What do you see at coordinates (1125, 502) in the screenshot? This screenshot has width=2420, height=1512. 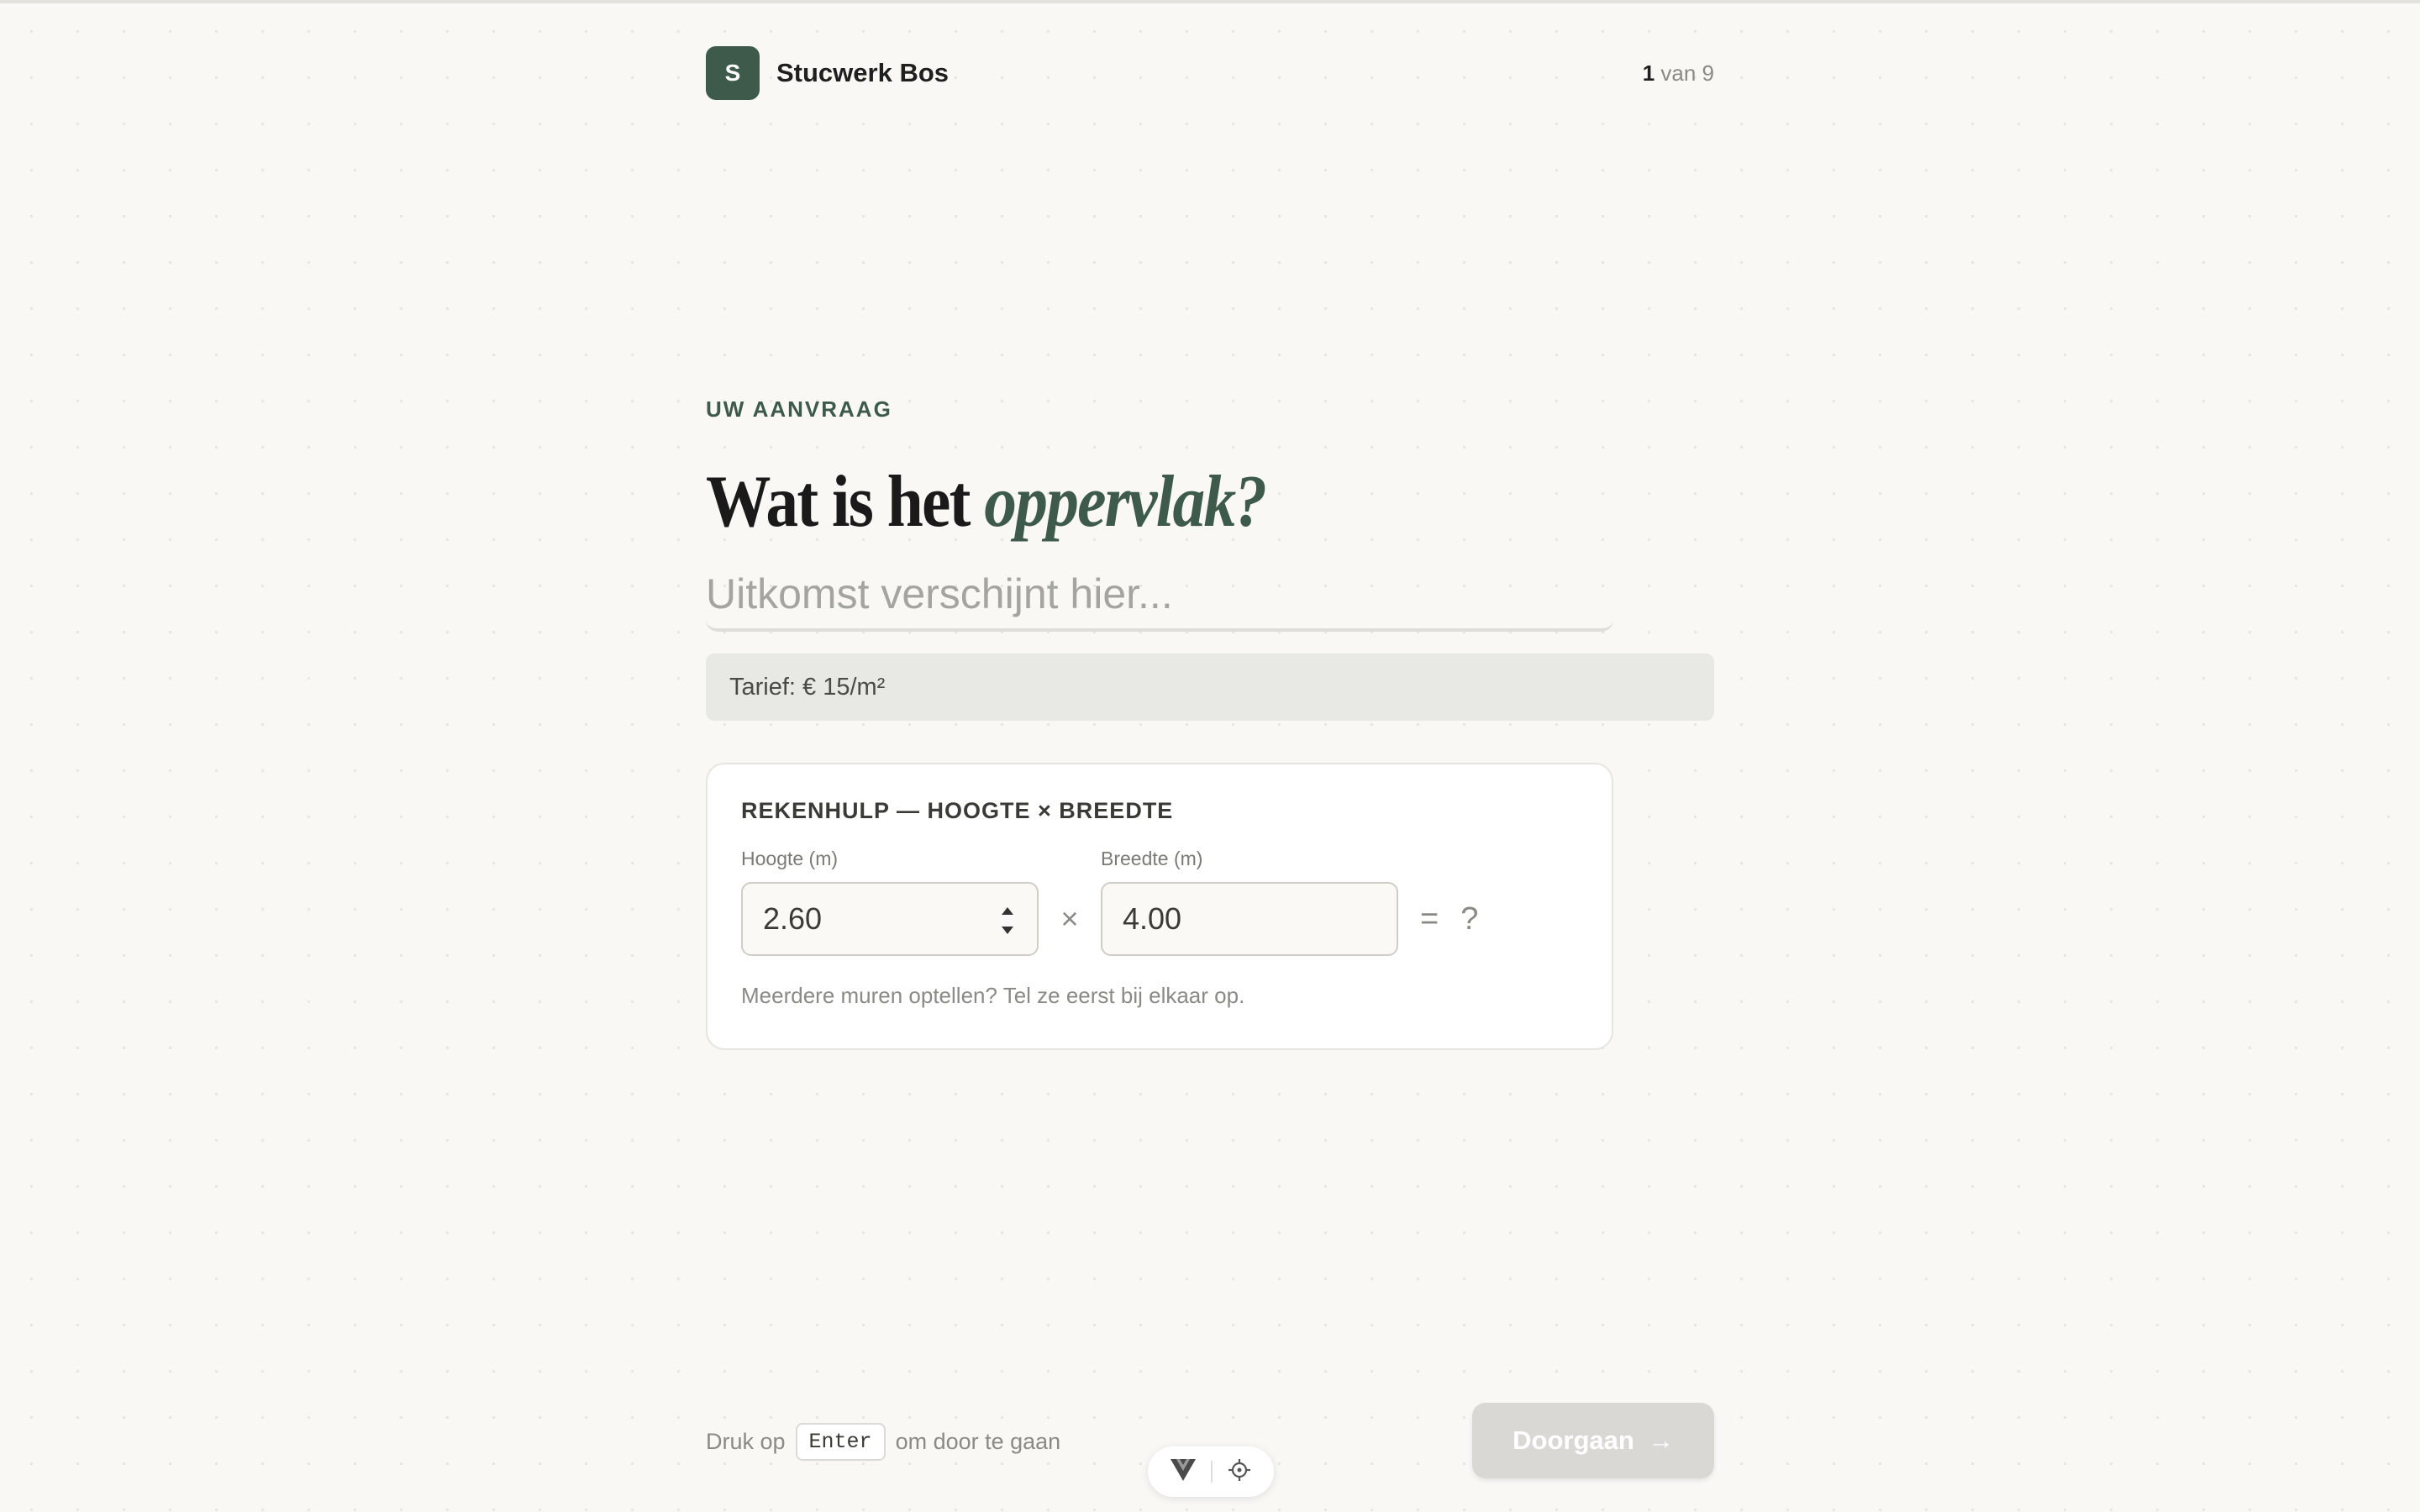 I see `question-title-accent: oppervlak?` at bounding box center [1125, 502].